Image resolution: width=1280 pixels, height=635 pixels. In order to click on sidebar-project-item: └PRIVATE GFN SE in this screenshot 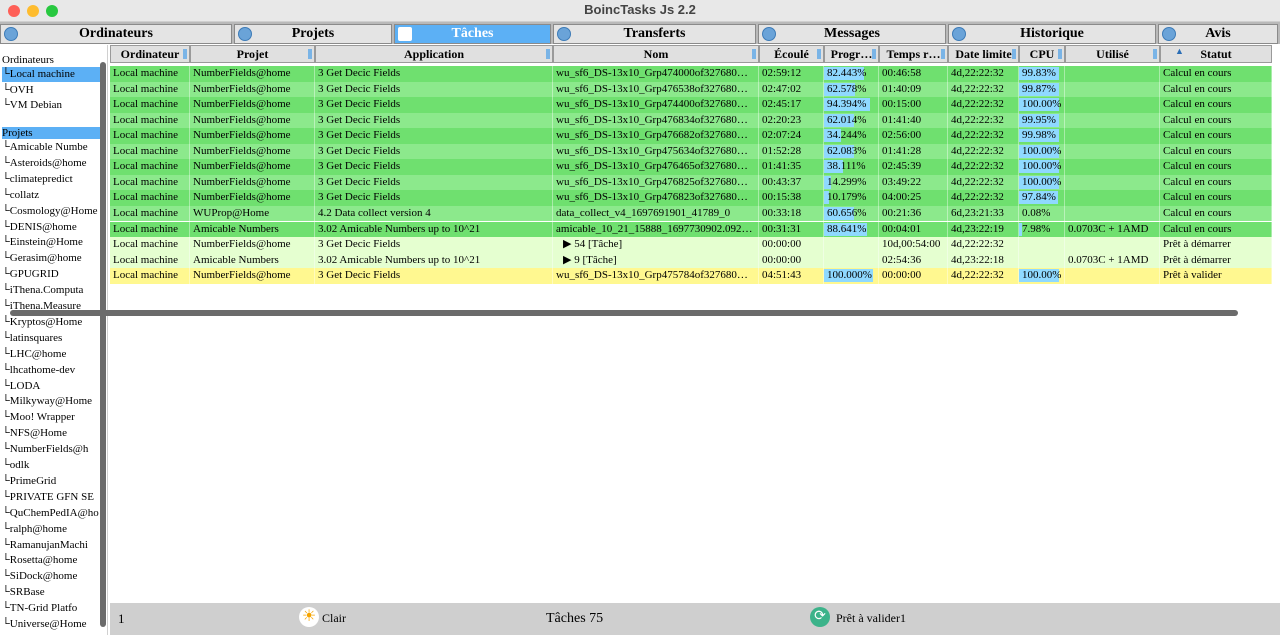, I will do `click(54, 497)`.